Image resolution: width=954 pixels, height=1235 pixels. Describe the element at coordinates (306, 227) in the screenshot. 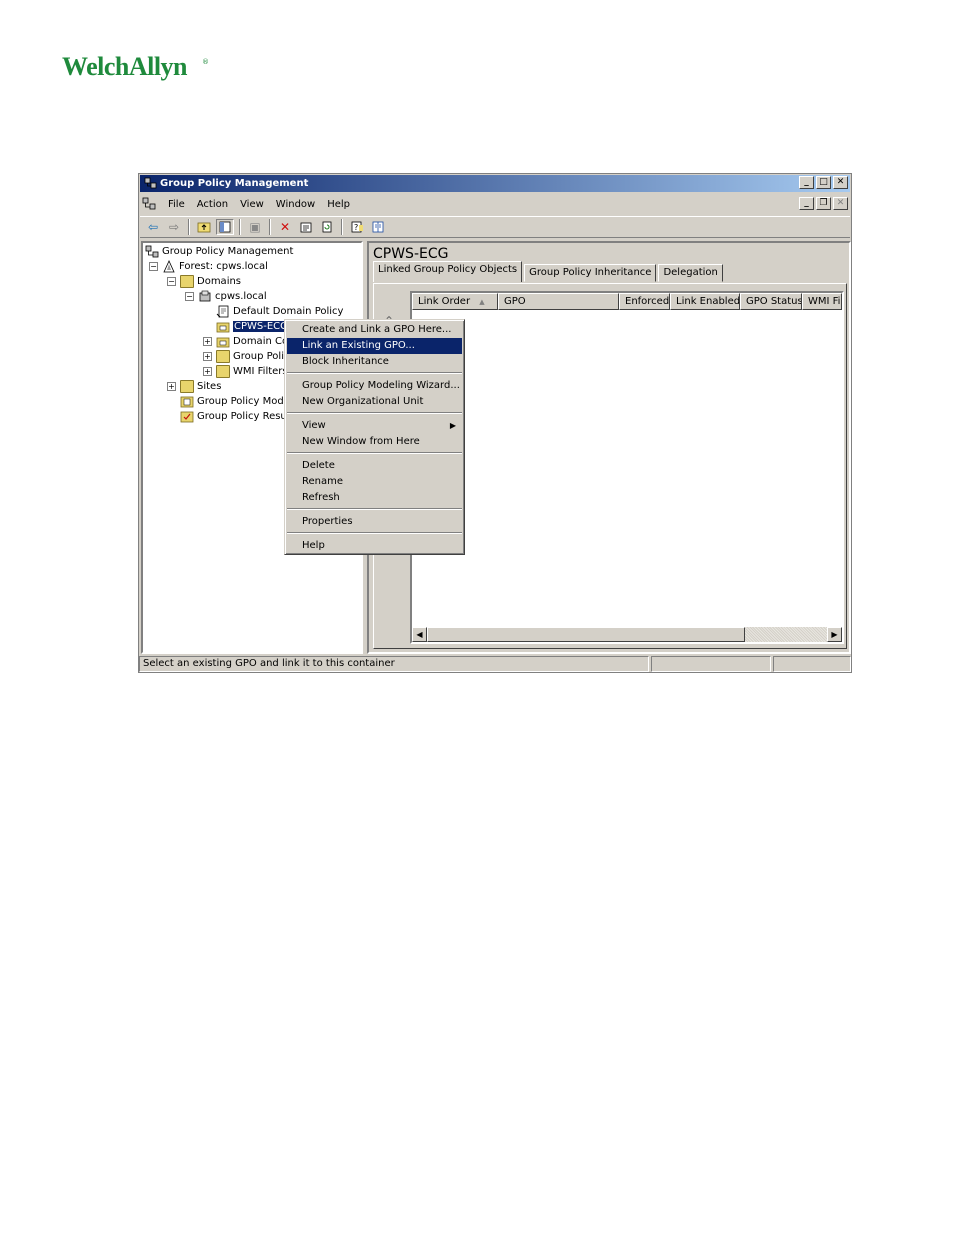

I see `properties-icon` at that location.